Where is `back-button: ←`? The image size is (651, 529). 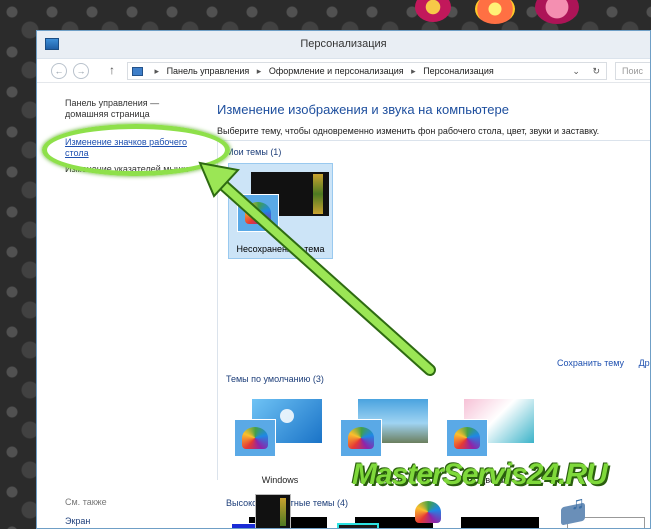 back-button: ← is located at coordinates (59, 71).